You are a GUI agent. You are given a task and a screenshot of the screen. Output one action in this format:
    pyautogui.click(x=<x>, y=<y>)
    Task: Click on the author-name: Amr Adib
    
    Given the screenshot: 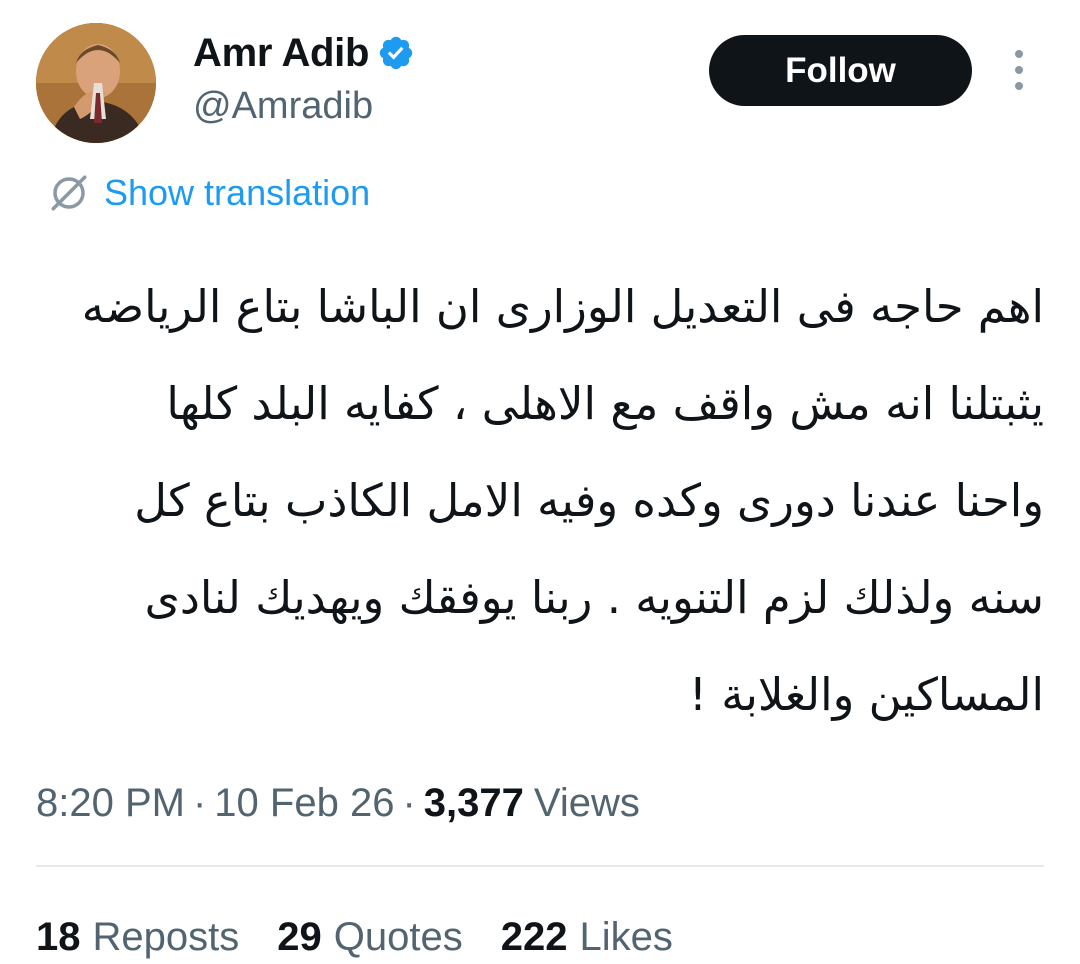 What is the action you would take?
    pyautogui.click(x=281, y=53)
    